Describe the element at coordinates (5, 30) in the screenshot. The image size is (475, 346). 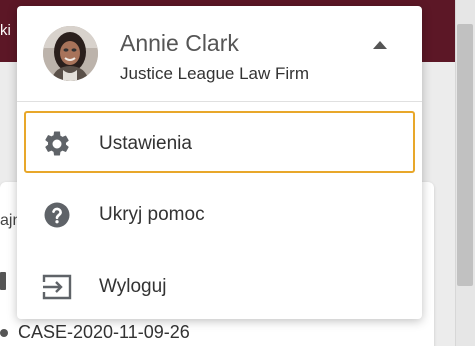
I see `header-partial-text: ki` at that location.